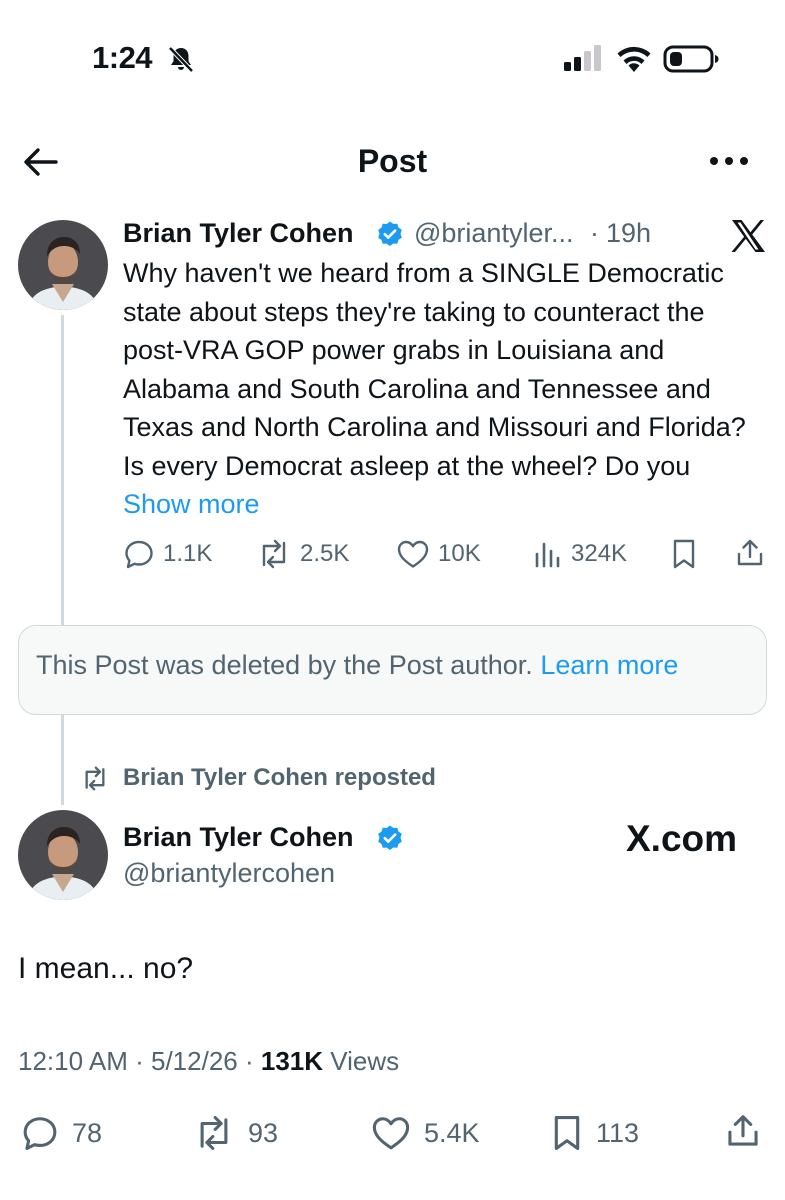  I want to click on post-meta: 12:10 AM · 5/12/26 · 131K Views, so click(209, 1061).